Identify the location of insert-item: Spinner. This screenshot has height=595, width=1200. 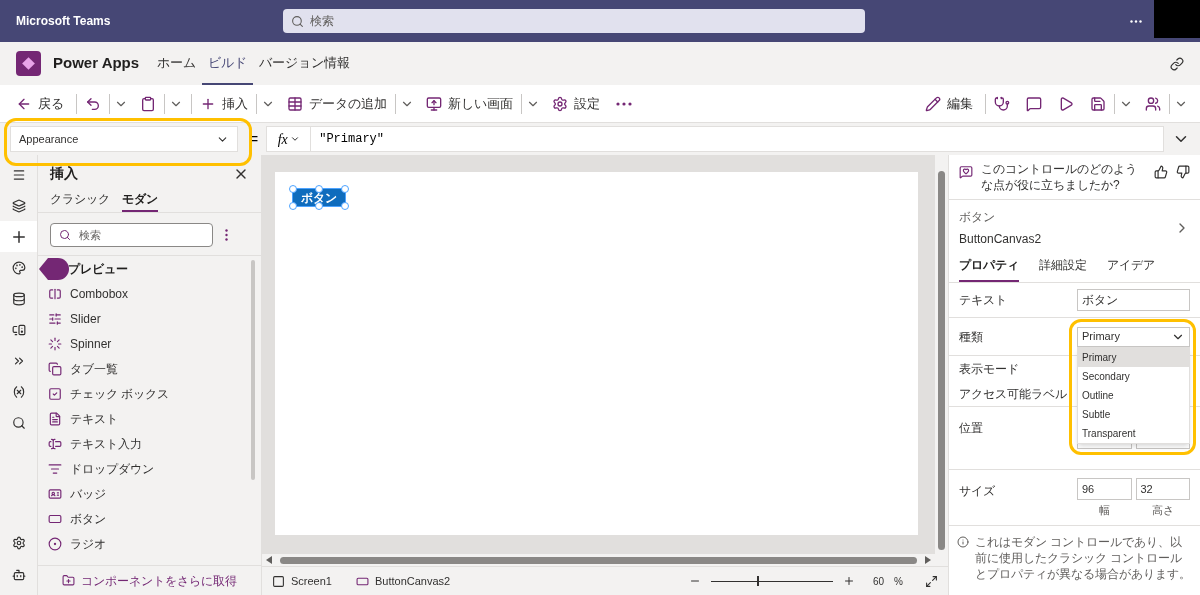
(149, 343).